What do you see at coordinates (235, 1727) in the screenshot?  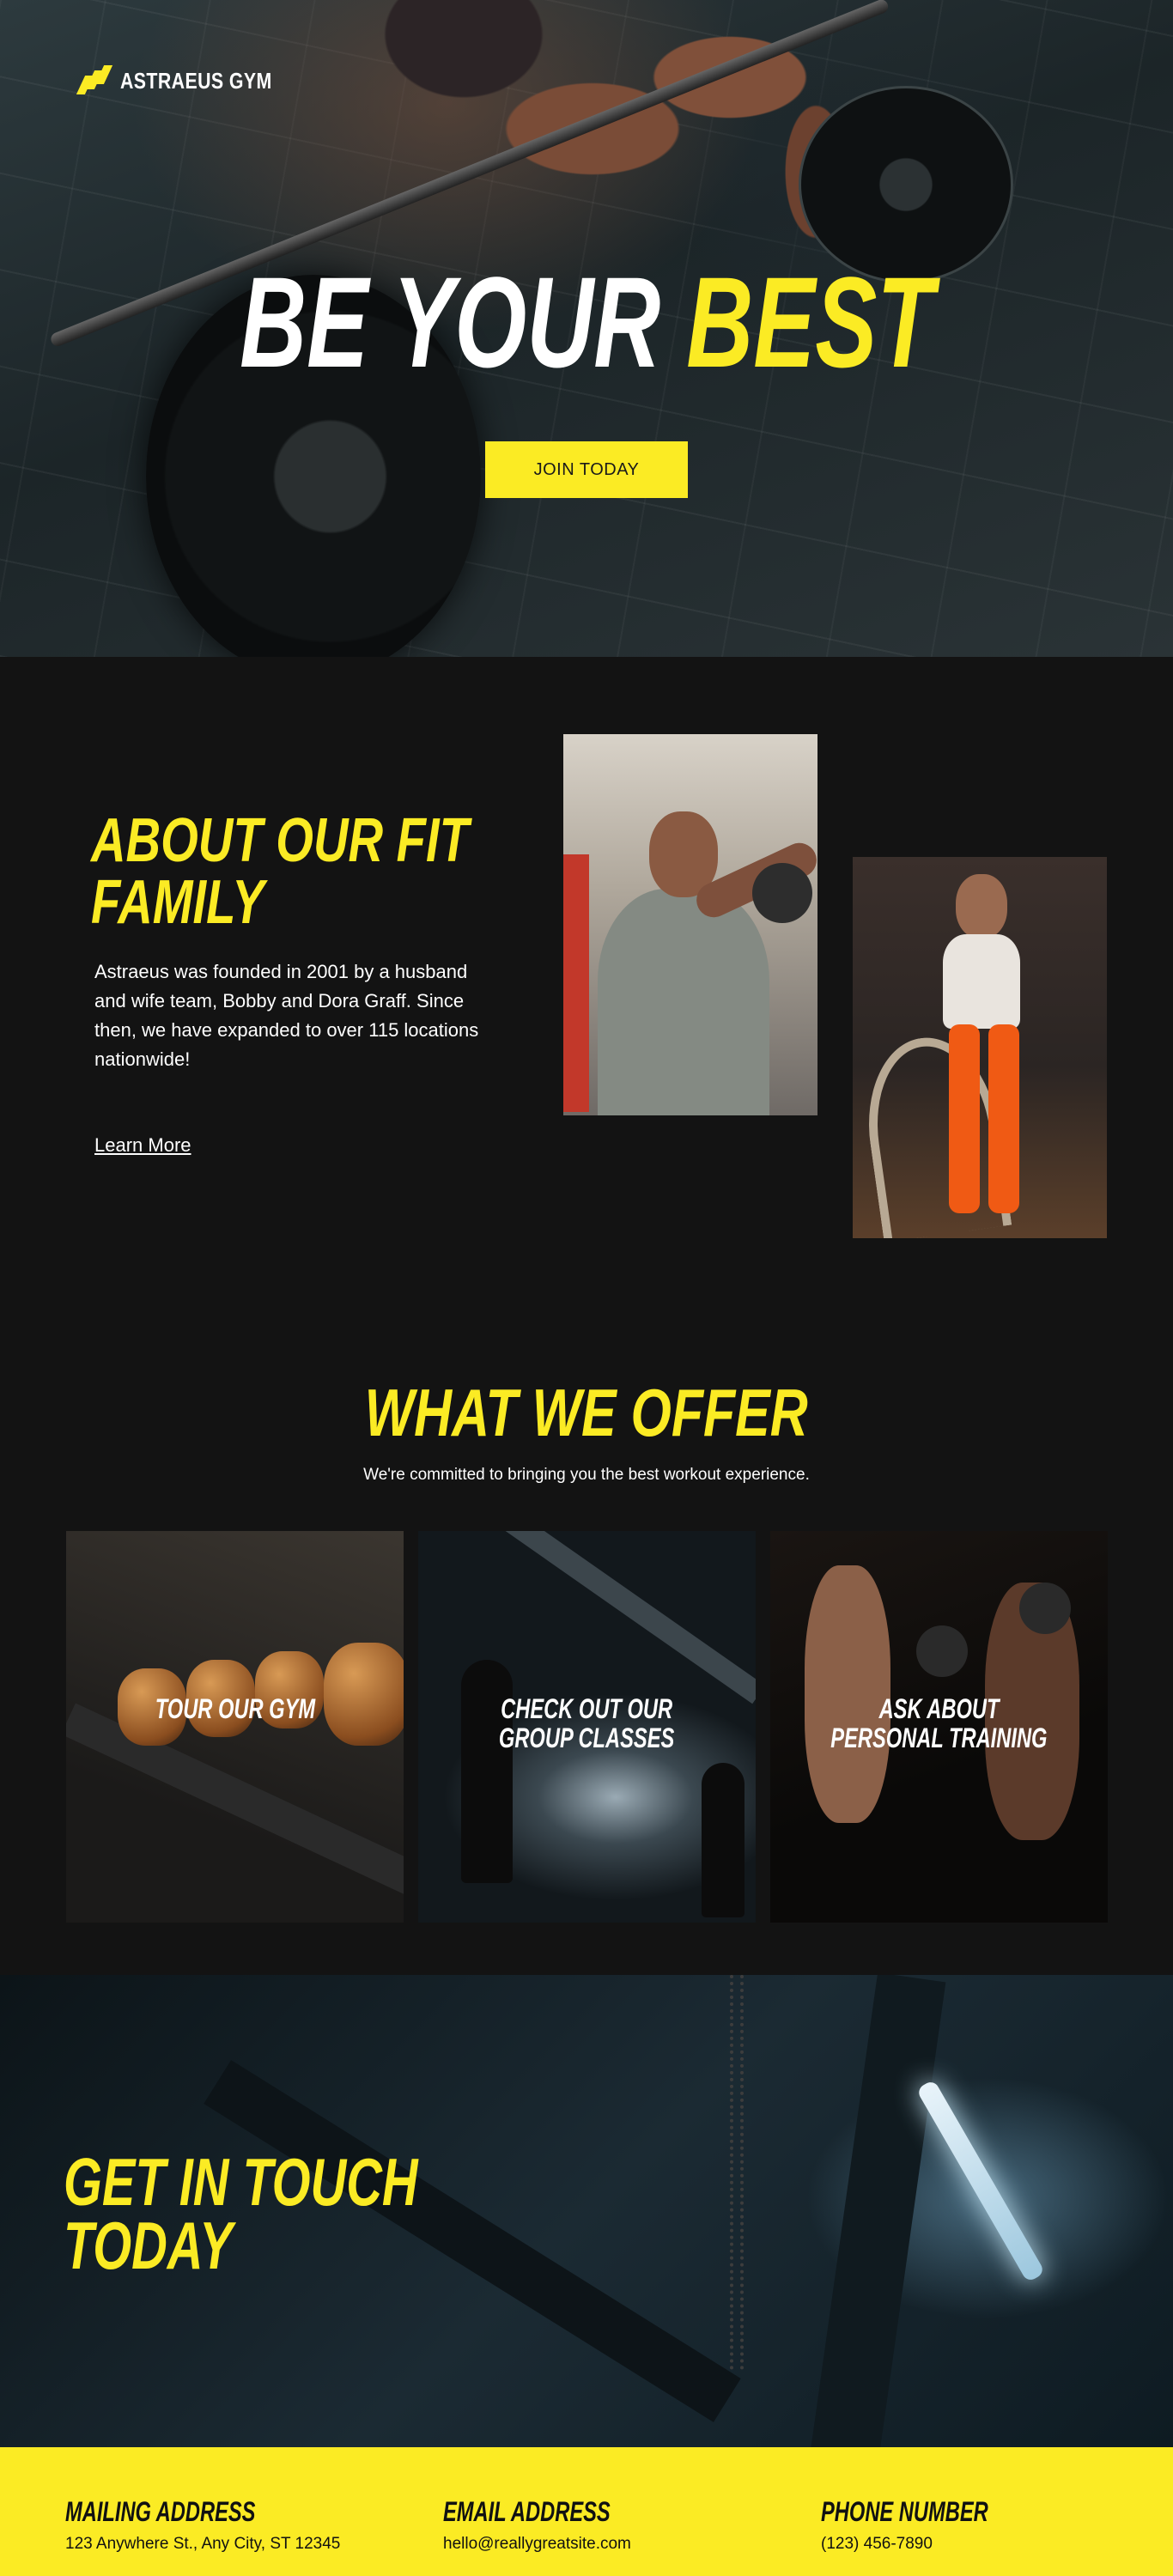 I see `tour-gym-card: TOUR OUR GYM` at bounding box center [235, 1727].